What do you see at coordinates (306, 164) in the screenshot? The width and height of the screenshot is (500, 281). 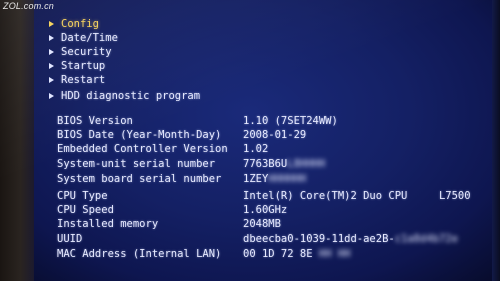 I see `redacted-text: L8HHHH` at bounding box center [306, 164].